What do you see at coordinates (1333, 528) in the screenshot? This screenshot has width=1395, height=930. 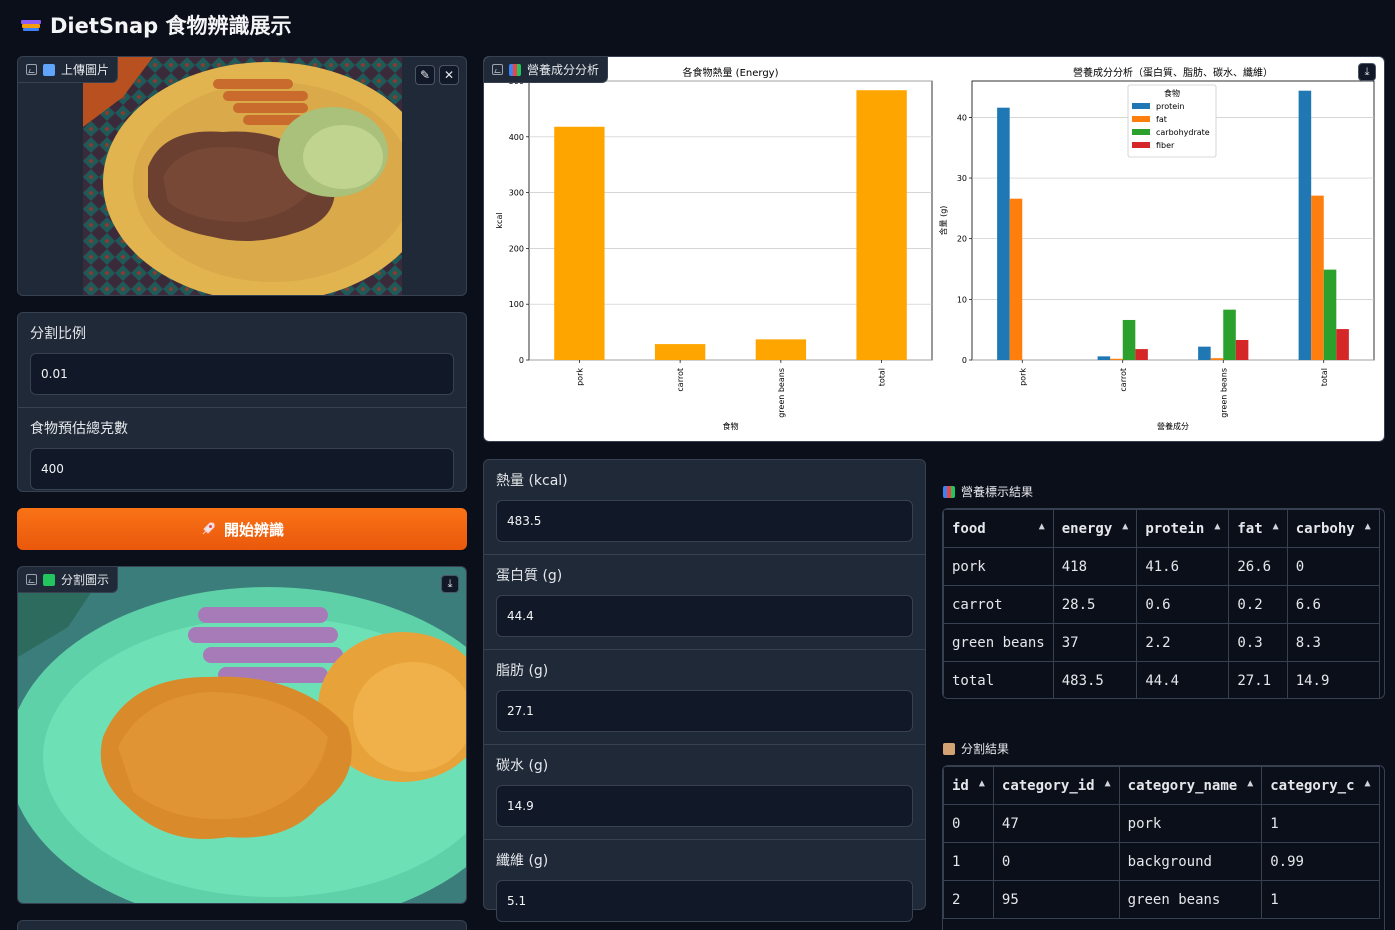 I see `column-header: carbohy ▲` at bounding box center [1333, 528].